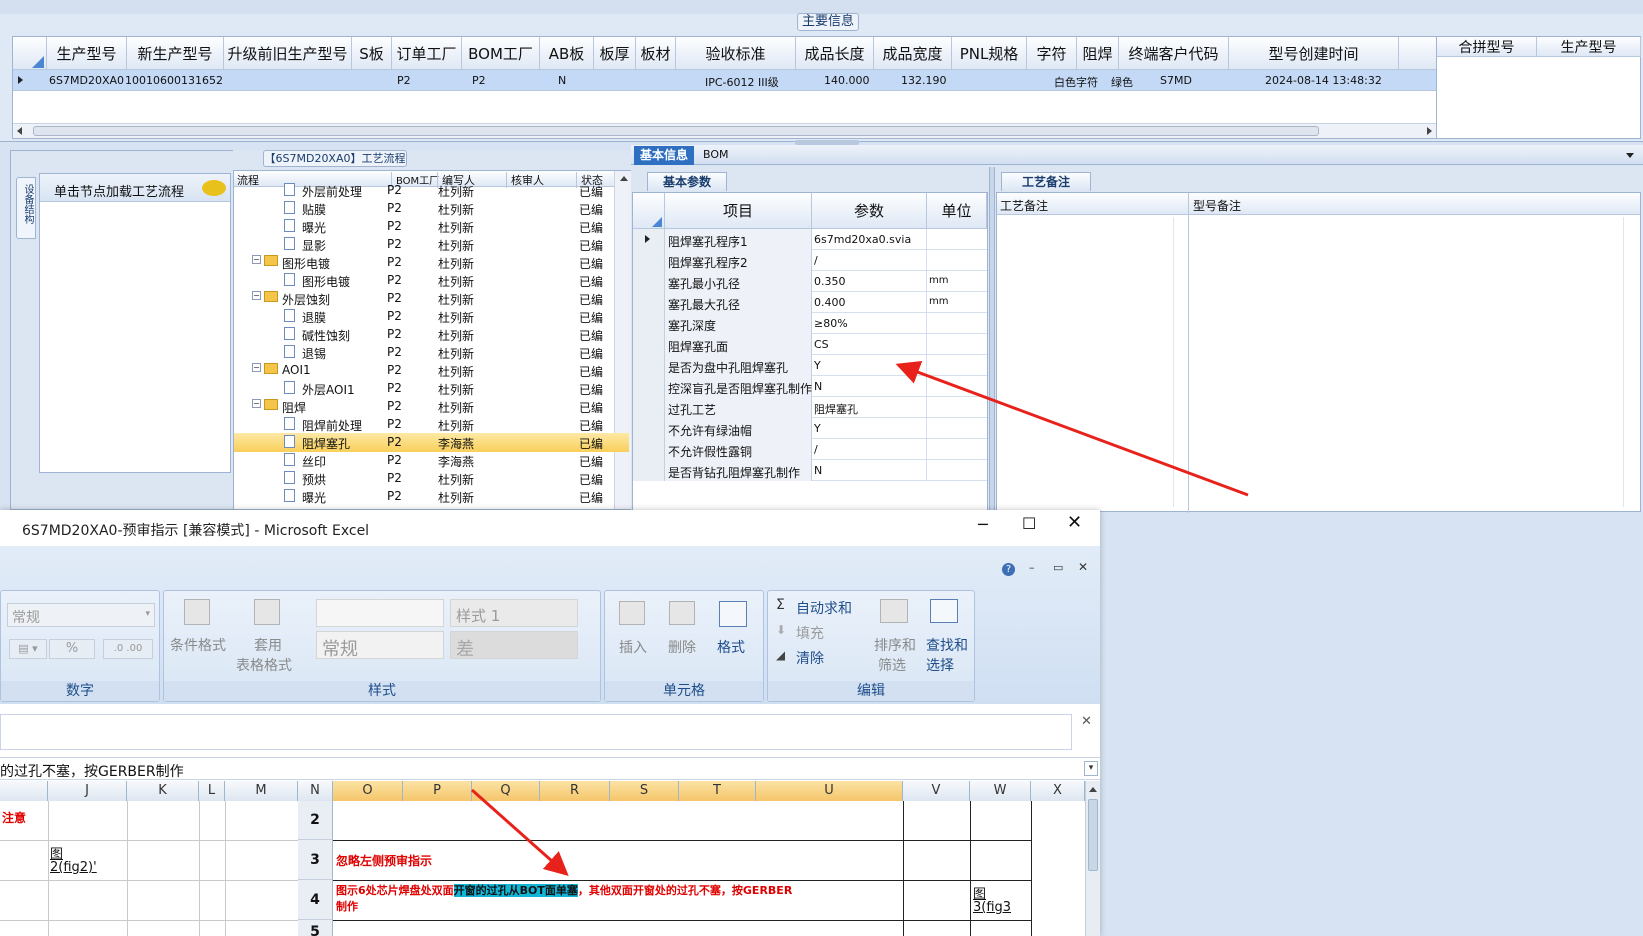  Describe the element at coordinates (992, 907) in the screenshot. I see `cell-w4-fig-link: 3(fig3` at that location.